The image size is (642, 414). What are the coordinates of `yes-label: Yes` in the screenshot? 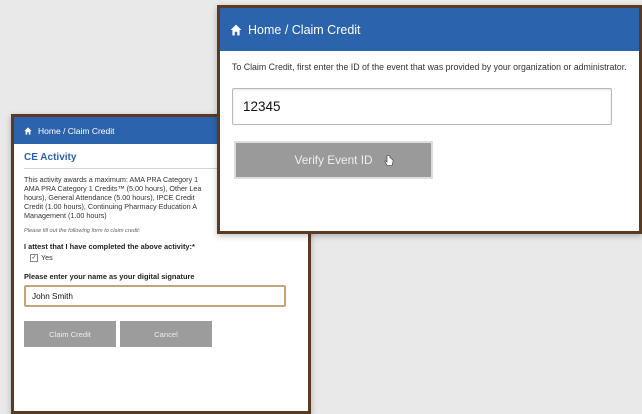 It's located at (47, 257).